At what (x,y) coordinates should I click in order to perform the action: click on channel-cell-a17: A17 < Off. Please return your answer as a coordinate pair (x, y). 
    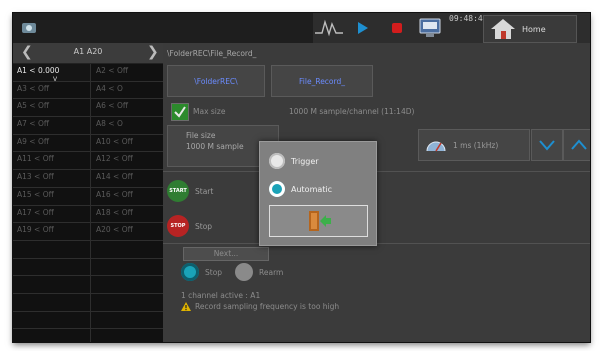
    Looking at the image, I should click on (52, 214).